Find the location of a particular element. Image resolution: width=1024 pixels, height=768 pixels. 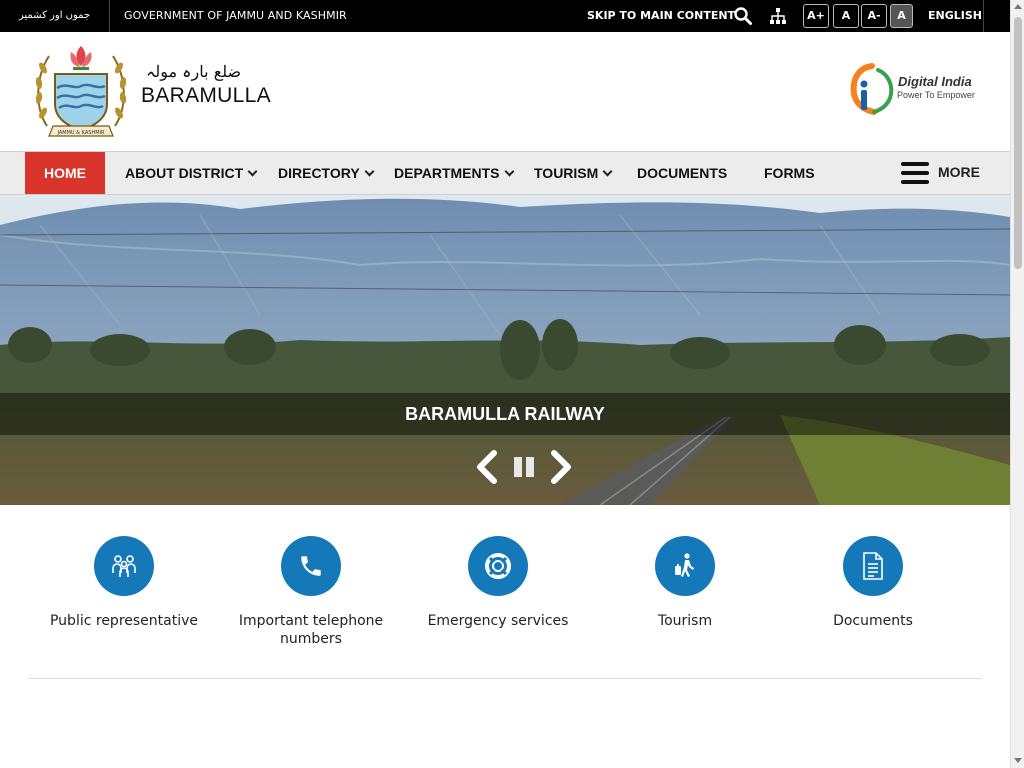

nav-item-label: HOME is located at coordinates (65, 173).